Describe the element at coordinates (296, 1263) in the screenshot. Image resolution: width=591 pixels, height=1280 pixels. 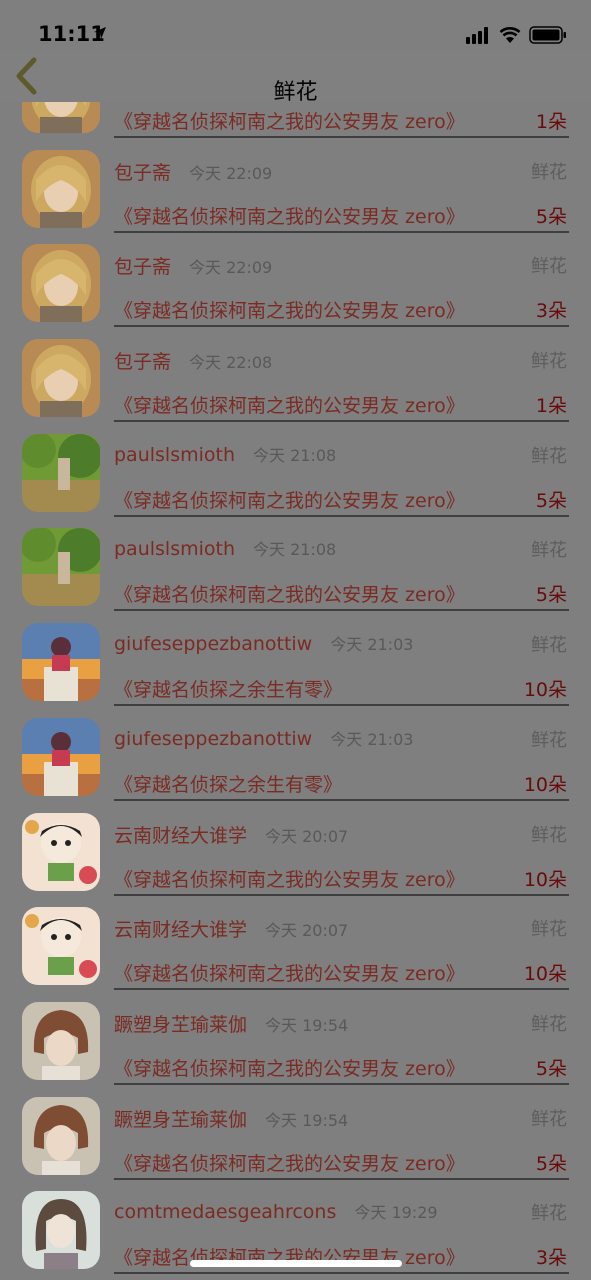
I see `home-indicator` at that location.